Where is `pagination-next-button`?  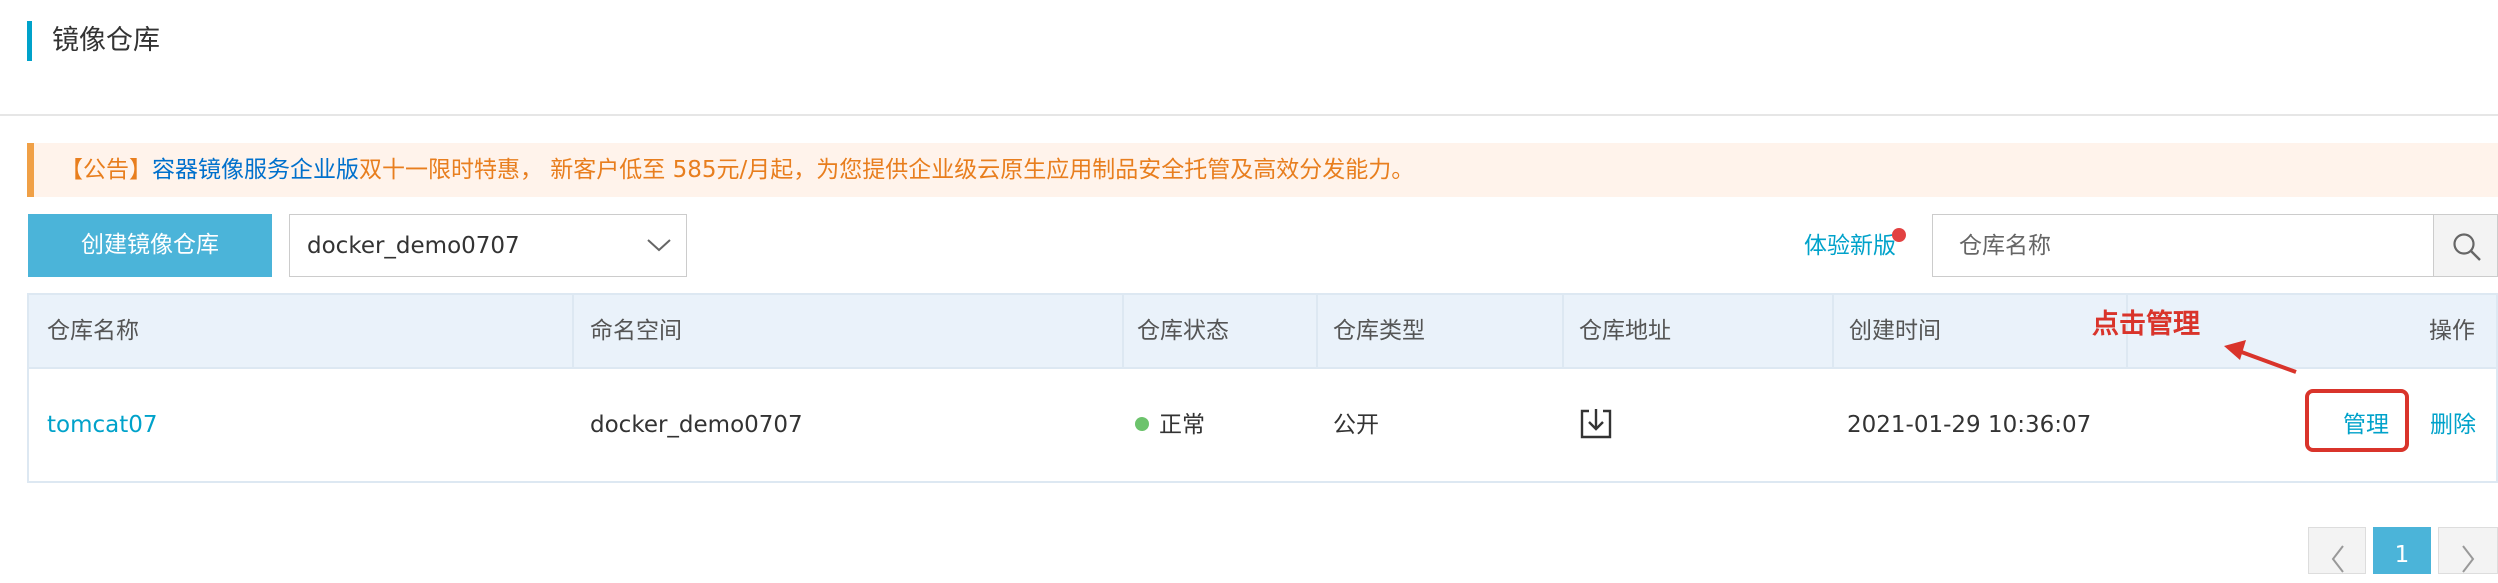 pagination-next-button is located at coordinates (2468, 550).